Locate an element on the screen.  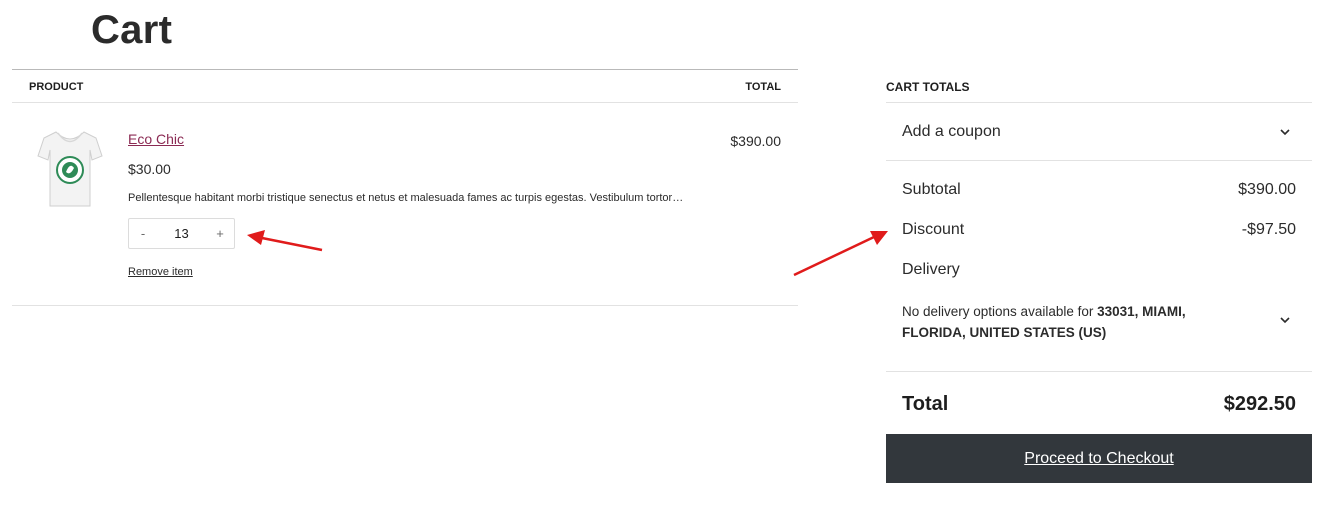
cart-table-header: PRODUCT TOTAL is located at coordinates (405, 86).